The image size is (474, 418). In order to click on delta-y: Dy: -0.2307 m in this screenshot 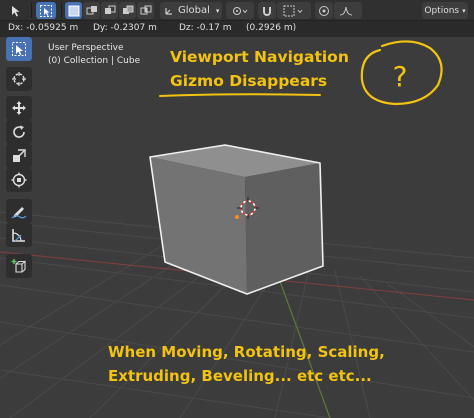, I will do `click(125, 28)`.